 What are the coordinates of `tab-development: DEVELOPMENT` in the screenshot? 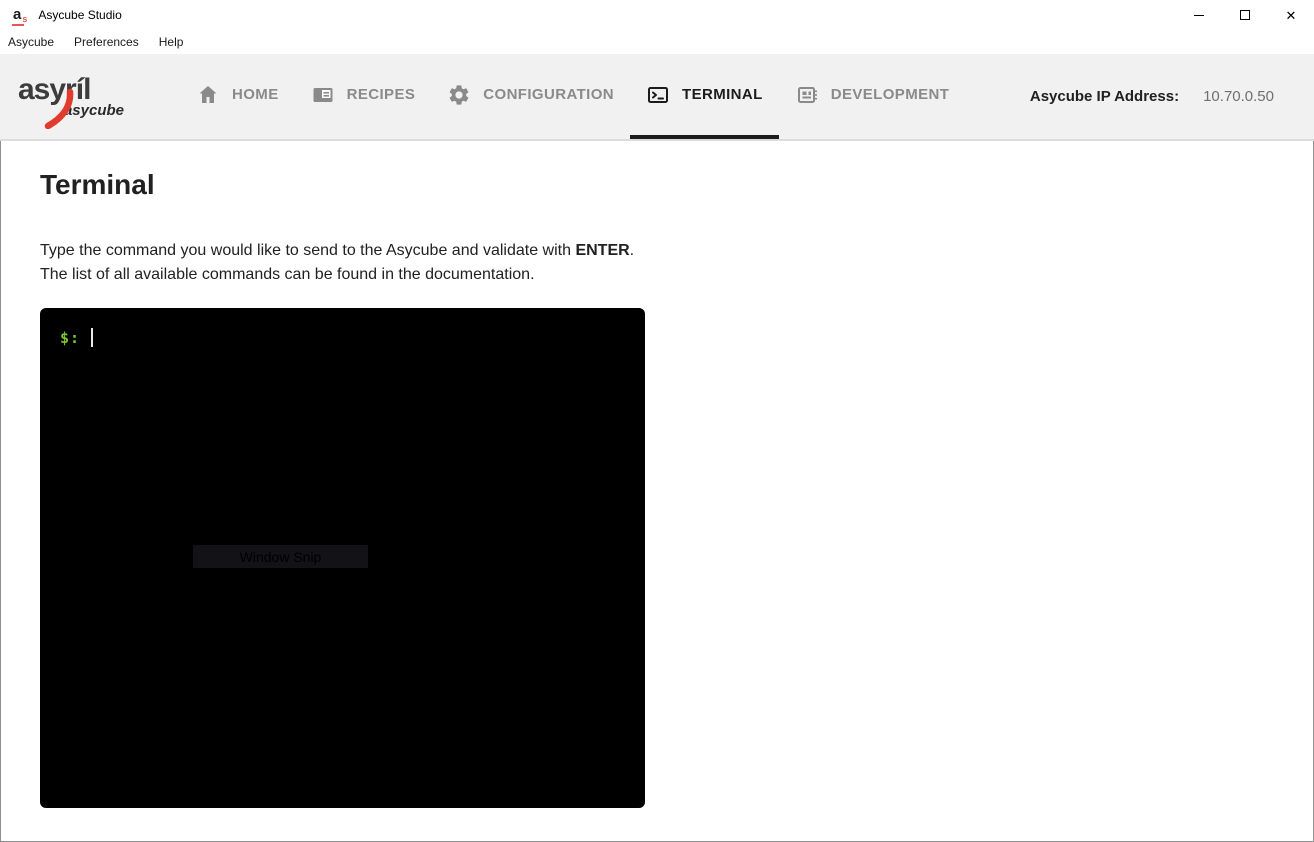 It's located at (872, 96).